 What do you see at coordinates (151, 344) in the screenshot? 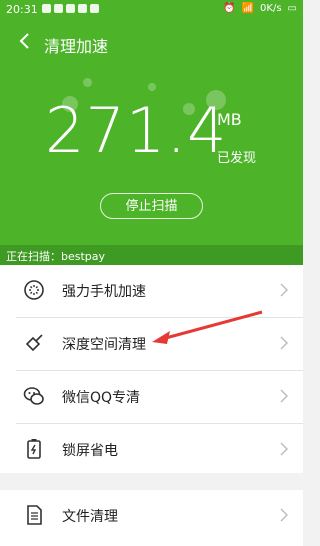
I see `menu-item-deep-clean: 深度空间清理` at bounding box center [151, 344].